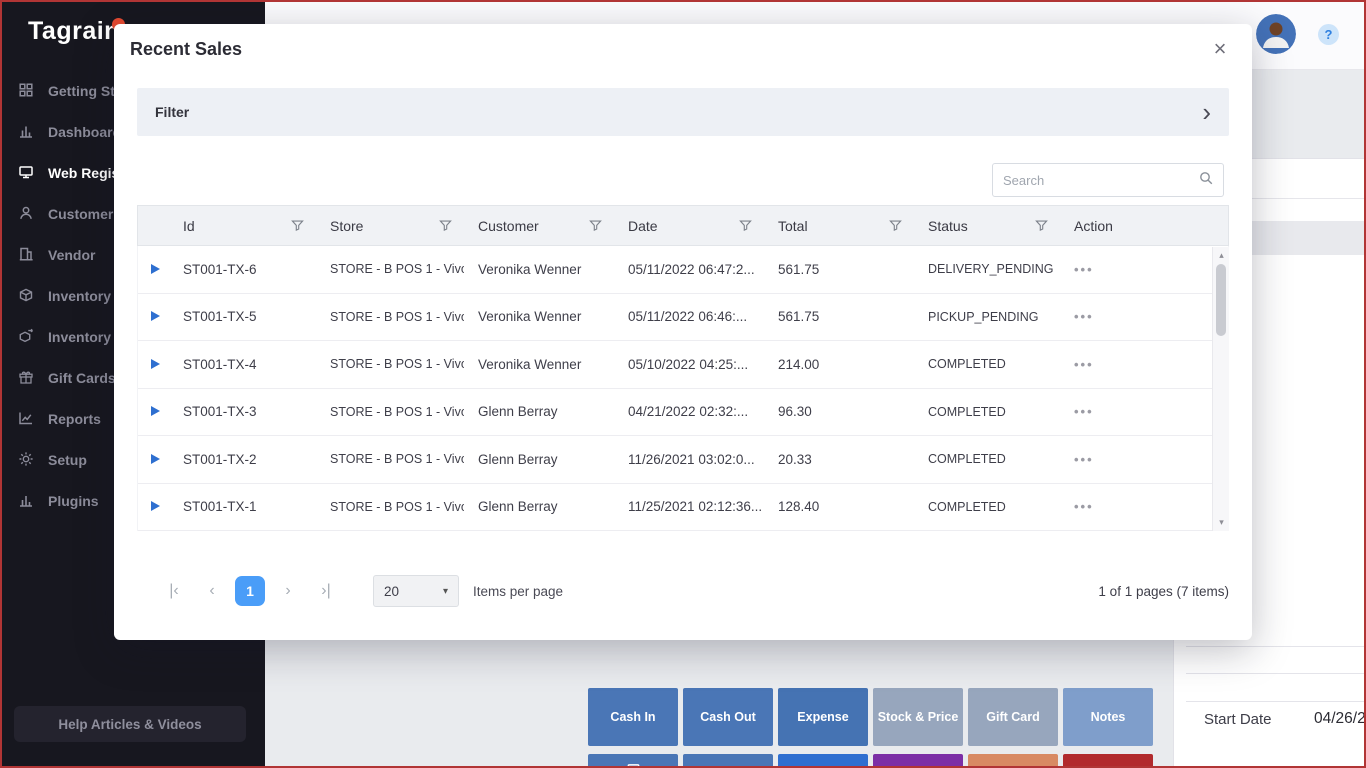 The width and height of the screenshot is (1366, 768). Describe the element at coordinates (795, 412) in the screenshot. I see `cell-total: 96.30` at that location.